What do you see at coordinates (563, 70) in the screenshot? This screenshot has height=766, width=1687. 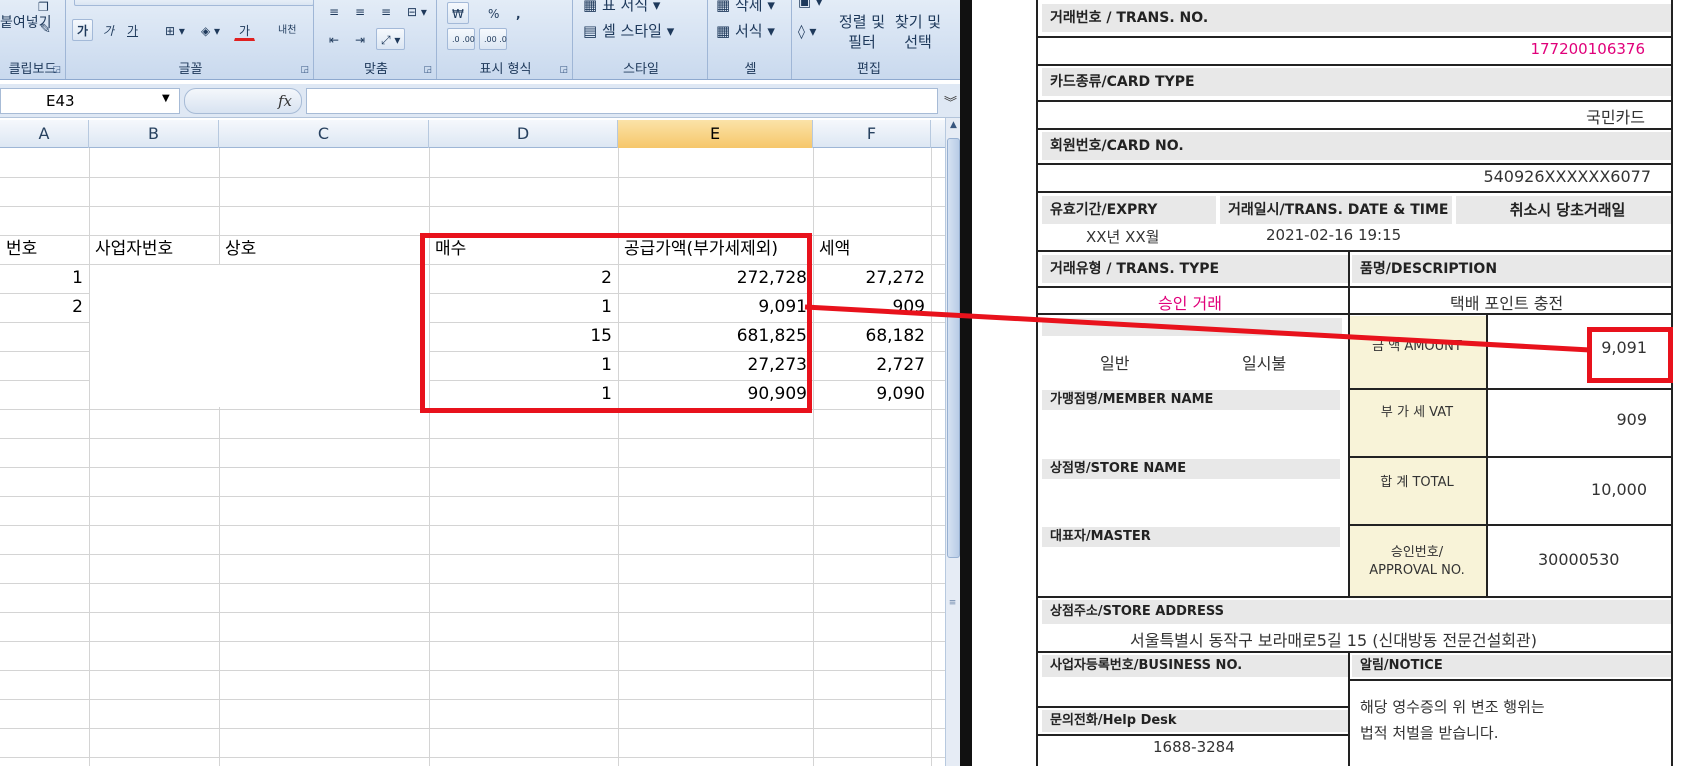 I see `number-launcher-icon: ◲` at bounding box center [563, 70].